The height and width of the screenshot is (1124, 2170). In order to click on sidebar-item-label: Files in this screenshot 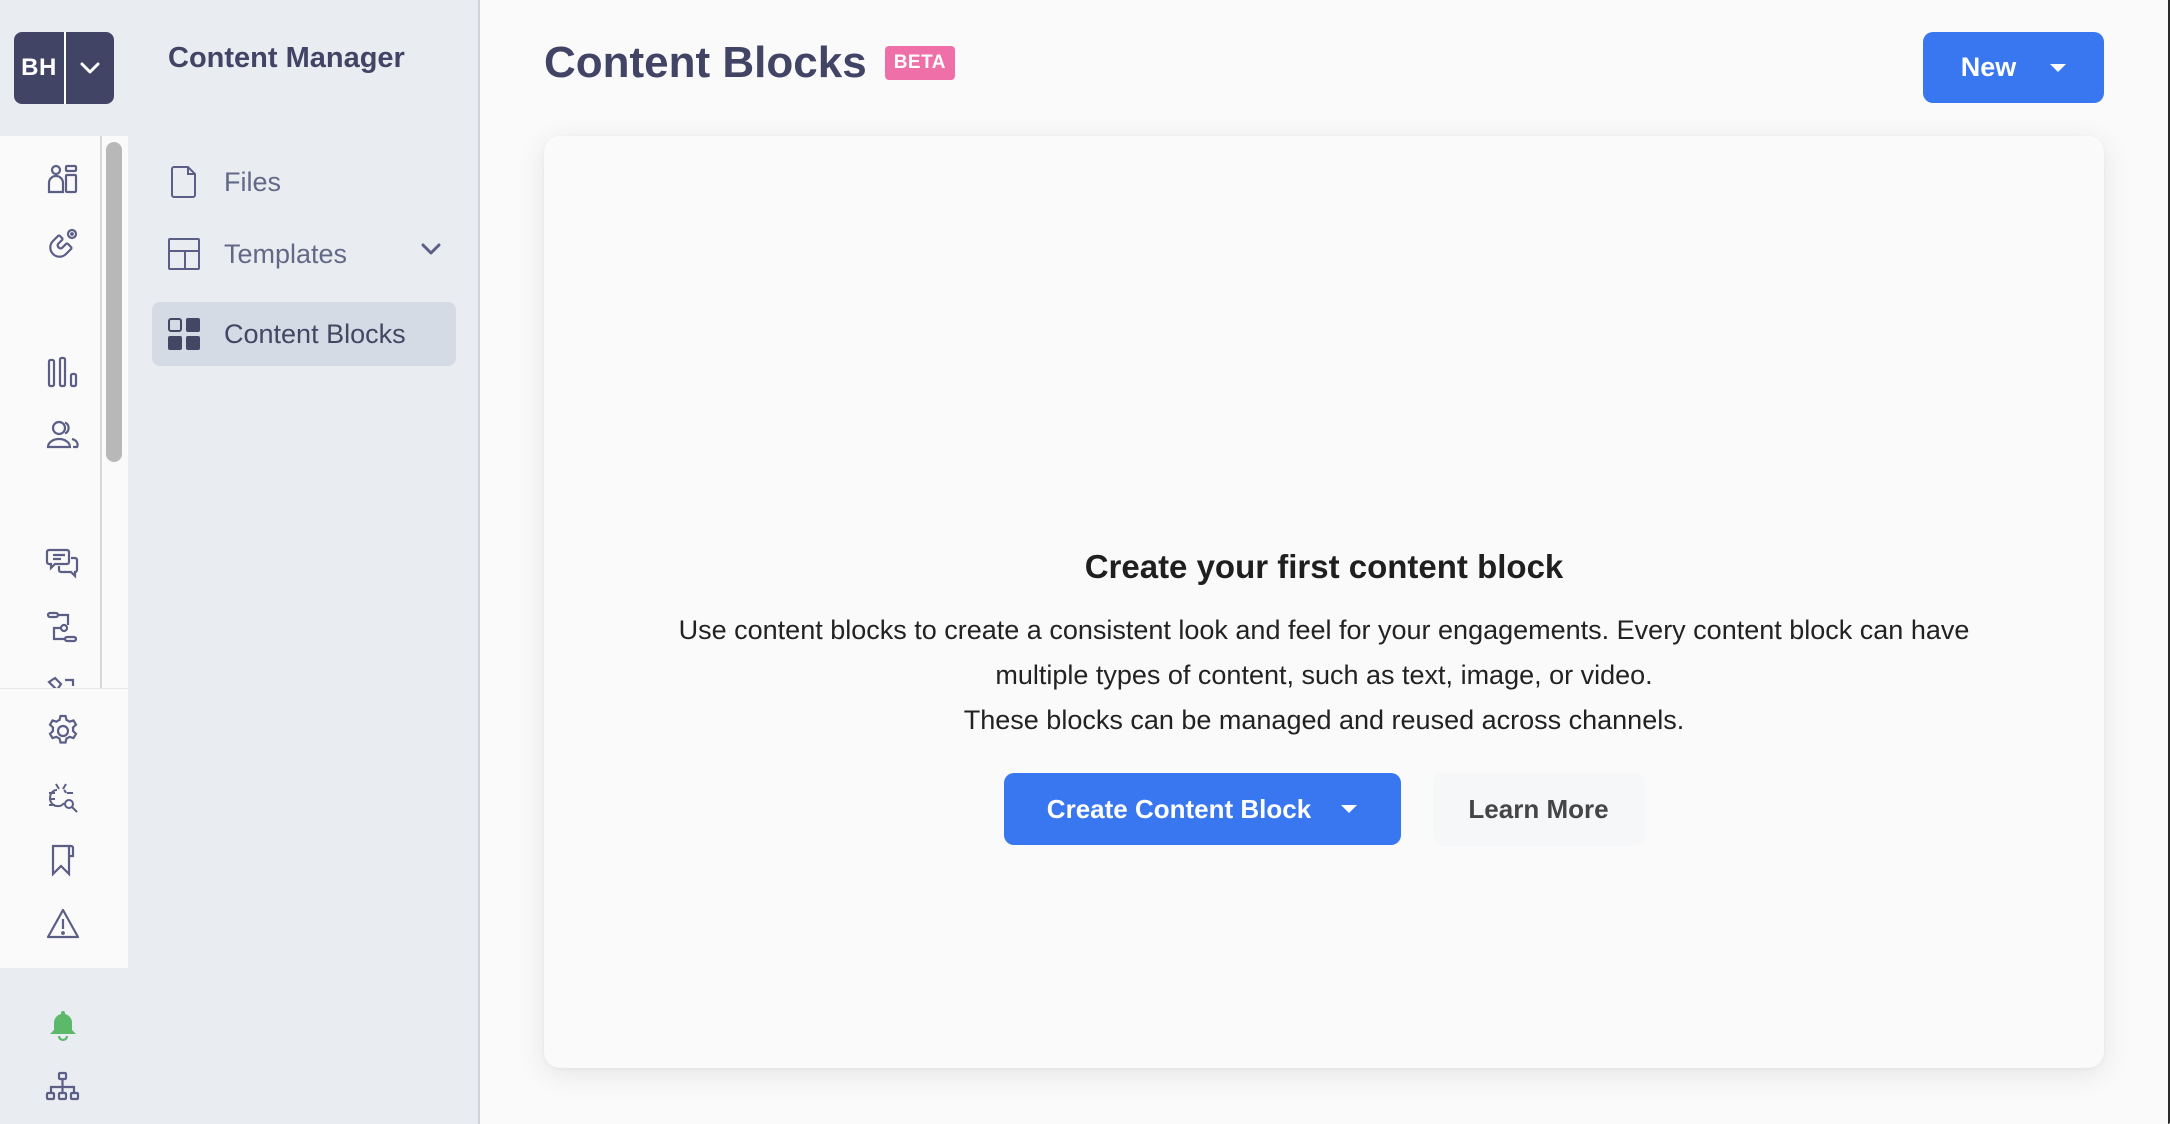, I will do `click(253, 181)`.